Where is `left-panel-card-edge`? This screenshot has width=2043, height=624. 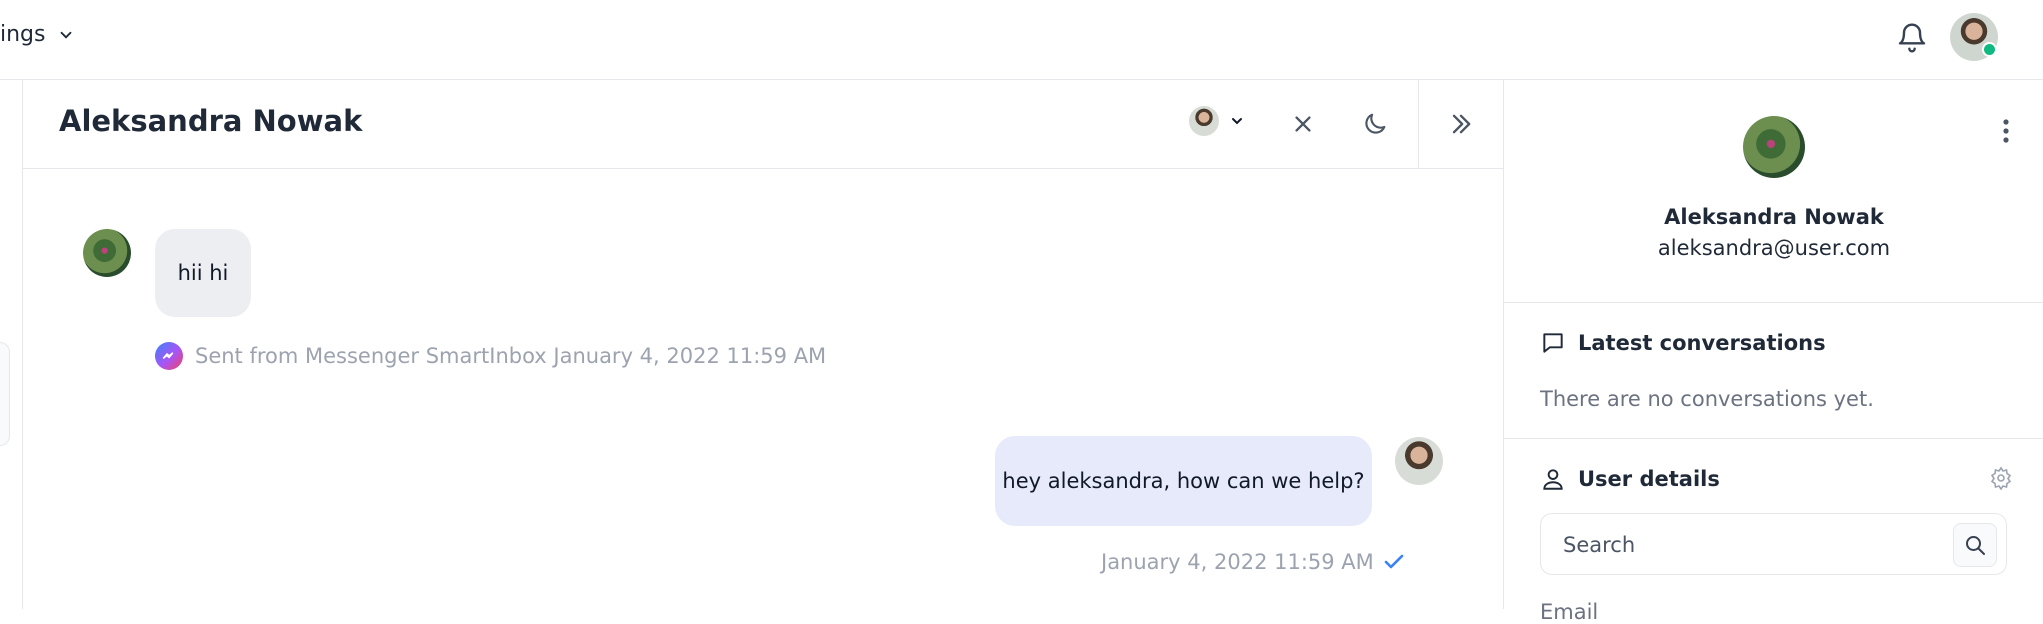
left-panel-card-edge is located at coordinates (5, 394).